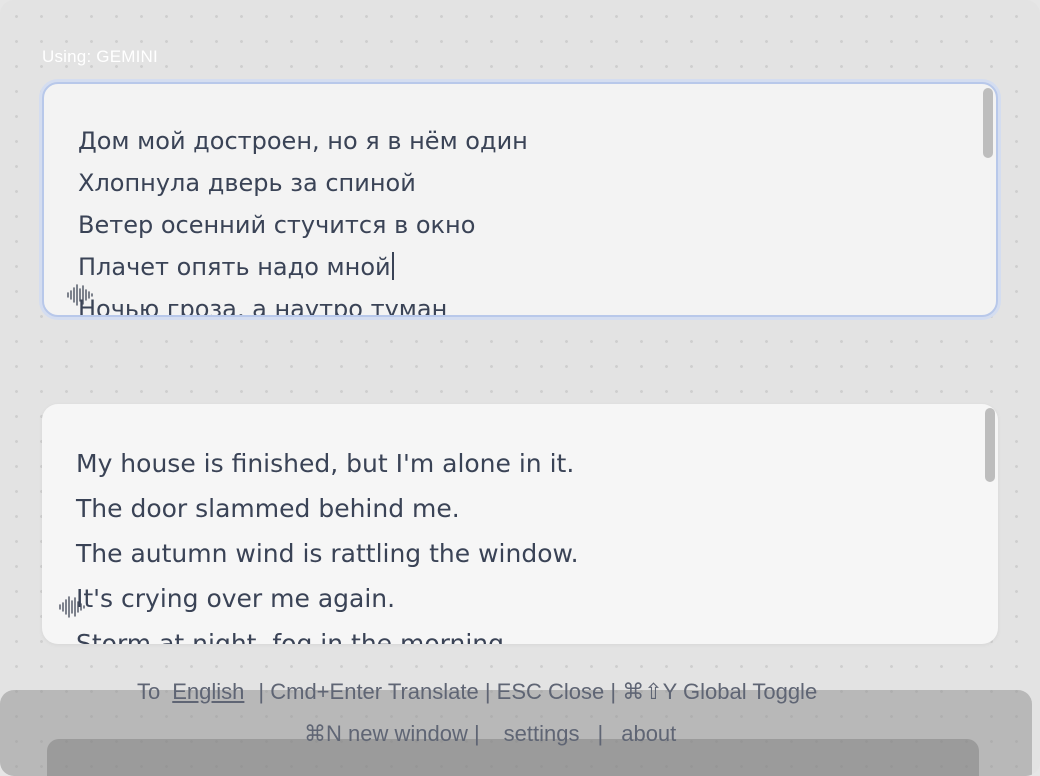 The image size is (1040, 776). Describe the element at coordinates (392, 733) in the screenshot. I see `new-window-shortcut: ⌘N new window |` at that location.